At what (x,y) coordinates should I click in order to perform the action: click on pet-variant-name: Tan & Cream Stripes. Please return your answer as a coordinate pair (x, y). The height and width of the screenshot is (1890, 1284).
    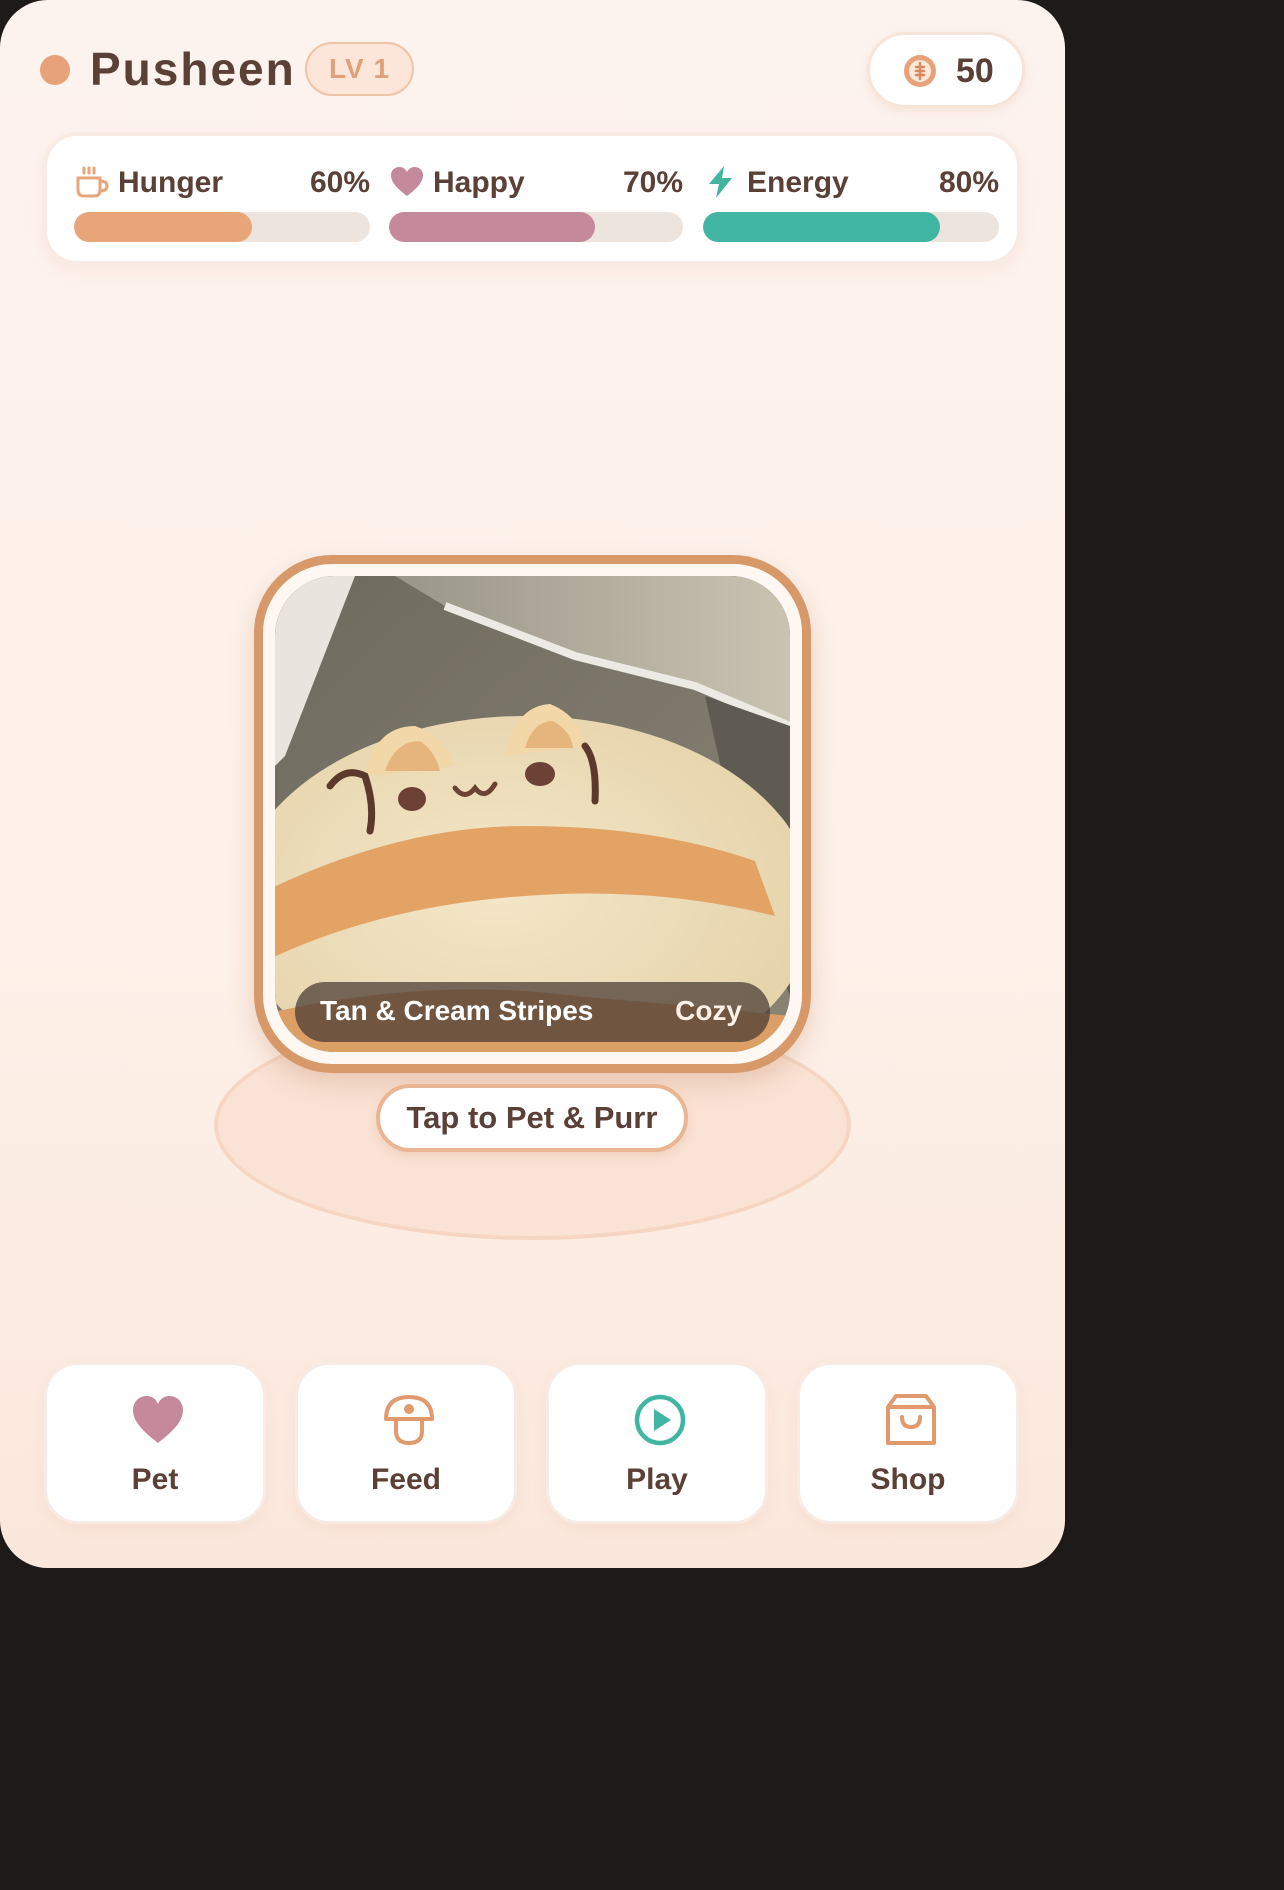
    Looking at the image, I should click on (457, 1010).